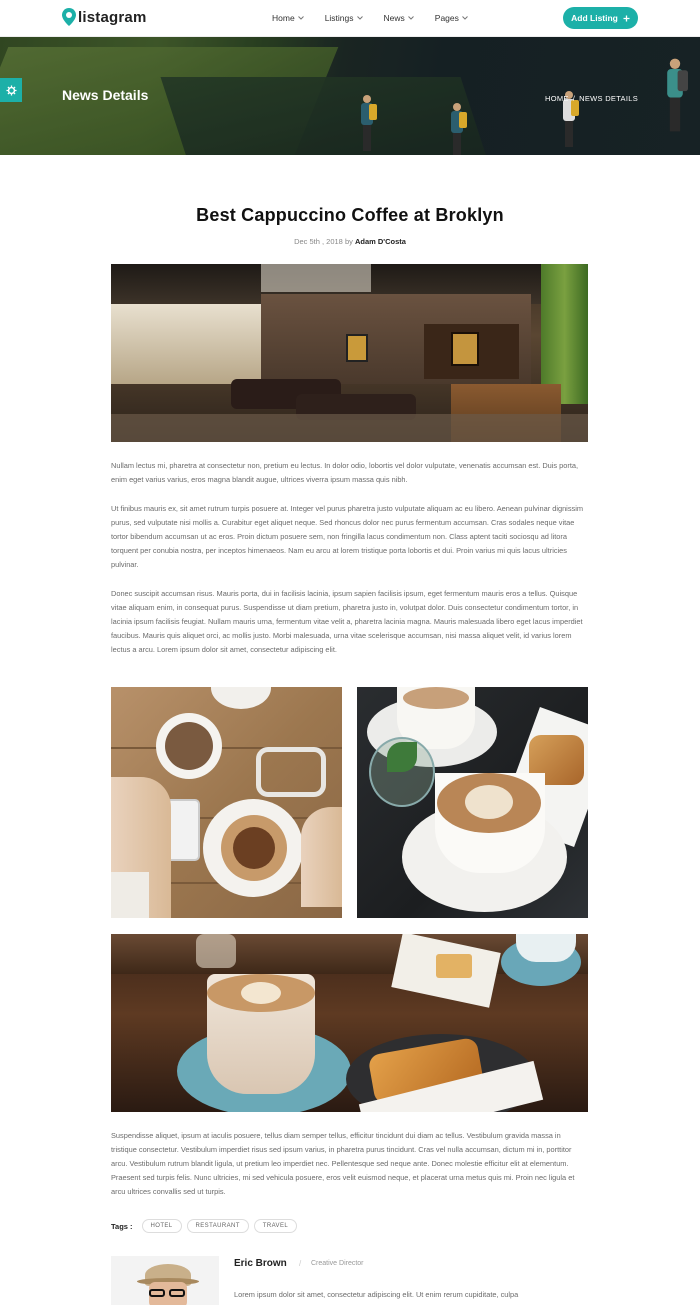 Image resolution: width=700 pixels, height=1305 pixels. I want to click on brand-logo: listagram, so click(104, 17).